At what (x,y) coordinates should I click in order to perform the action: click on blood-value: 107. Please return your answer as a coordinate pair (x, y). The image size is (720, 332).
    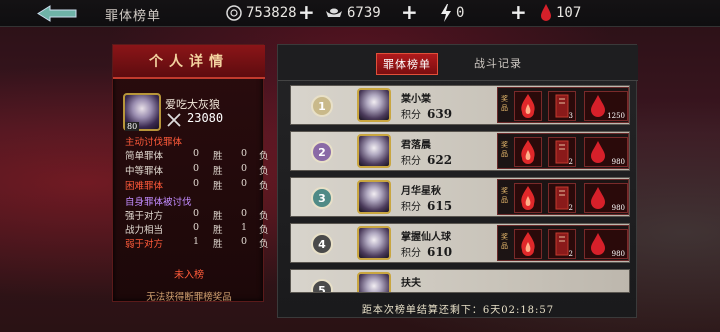
    Looking at the image, I should click on (569, 13).